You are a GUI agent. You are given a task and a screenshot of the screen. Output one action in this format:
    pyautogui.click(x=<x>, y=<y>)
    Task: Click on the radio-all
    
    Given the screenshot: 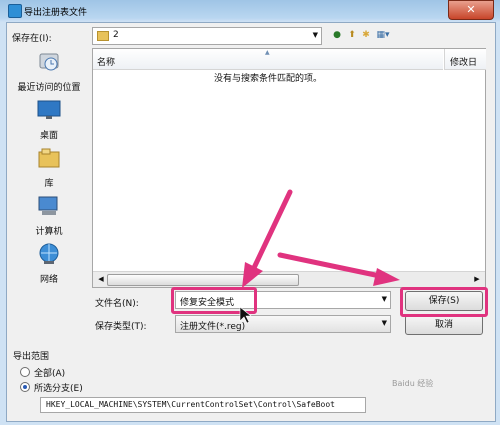 What is the action you would take?
    pyautogui.click(x=25, y=372)
    